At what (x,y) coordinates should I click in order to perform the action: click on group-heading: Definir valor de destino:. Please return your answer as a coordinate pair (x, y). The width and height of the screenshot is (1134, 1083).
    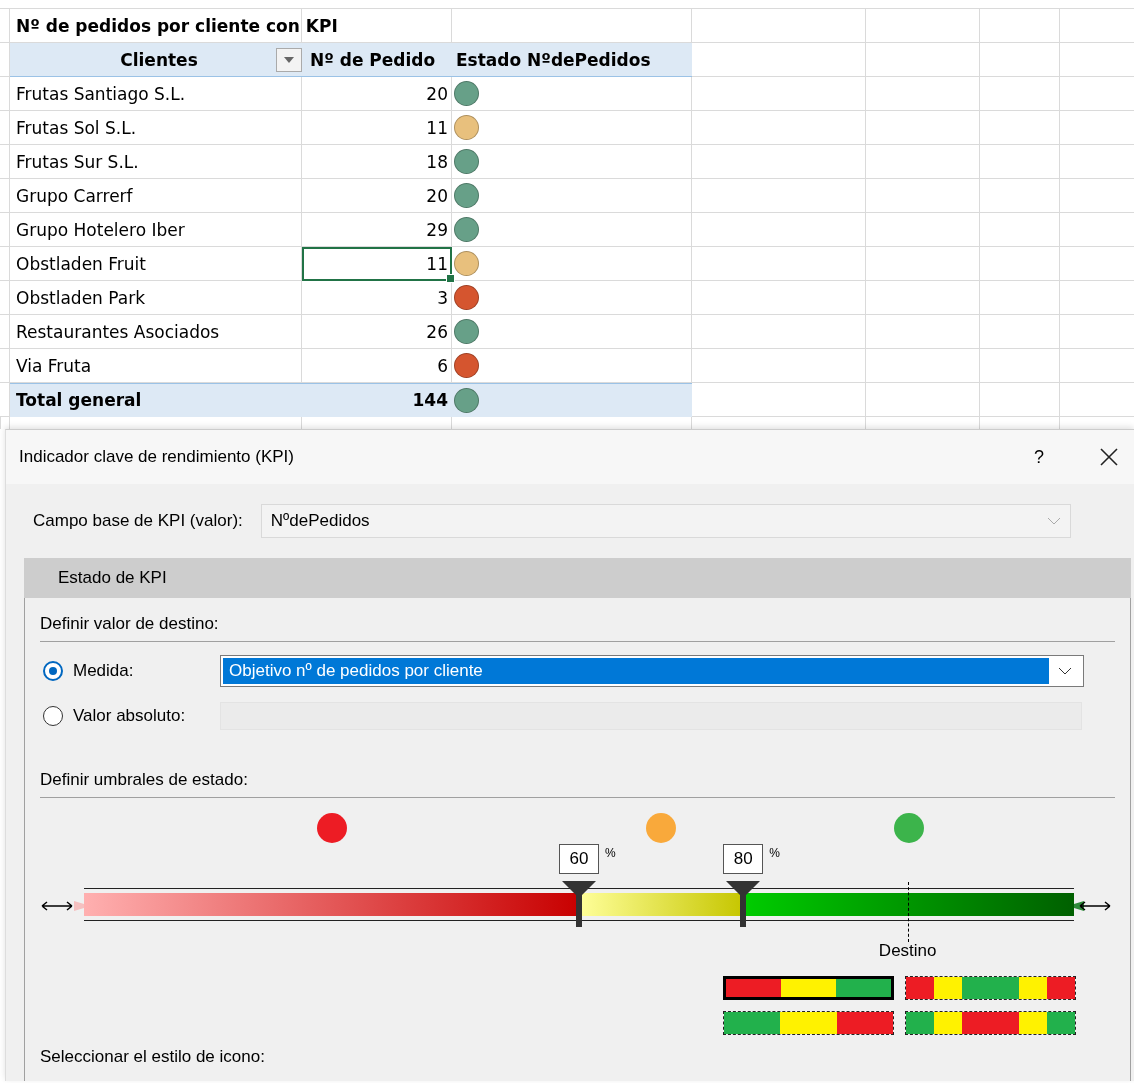
    Looking at the image, I should click on (577, 620).